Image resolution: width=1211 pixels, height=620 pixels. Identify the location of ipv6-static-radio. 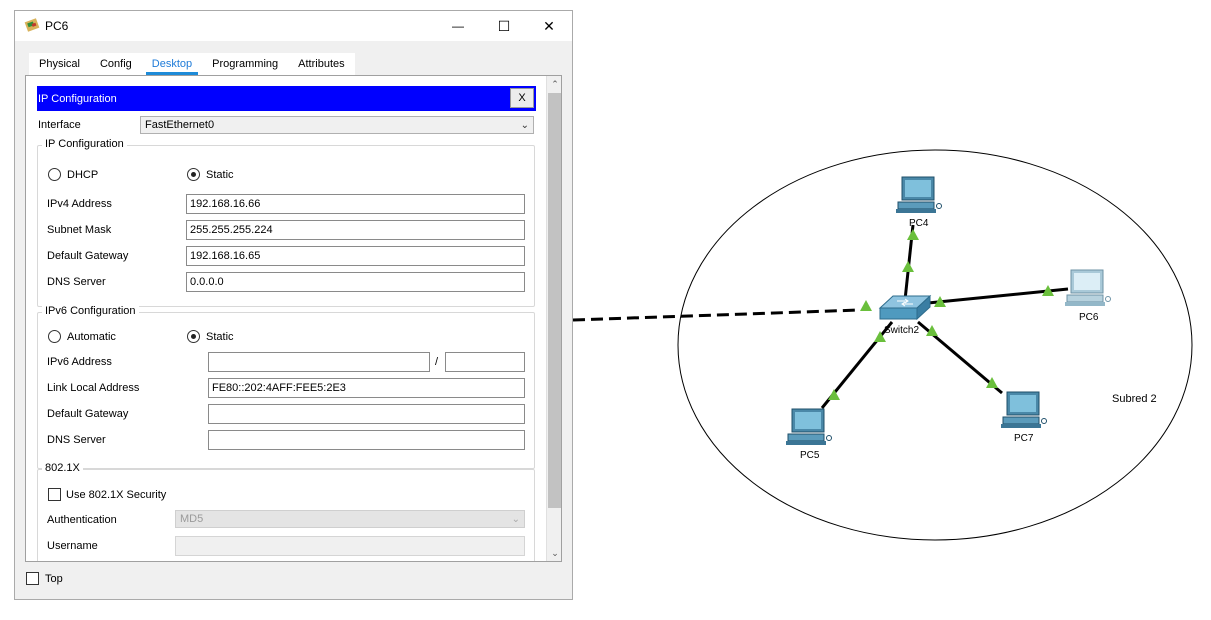
(193, 336).